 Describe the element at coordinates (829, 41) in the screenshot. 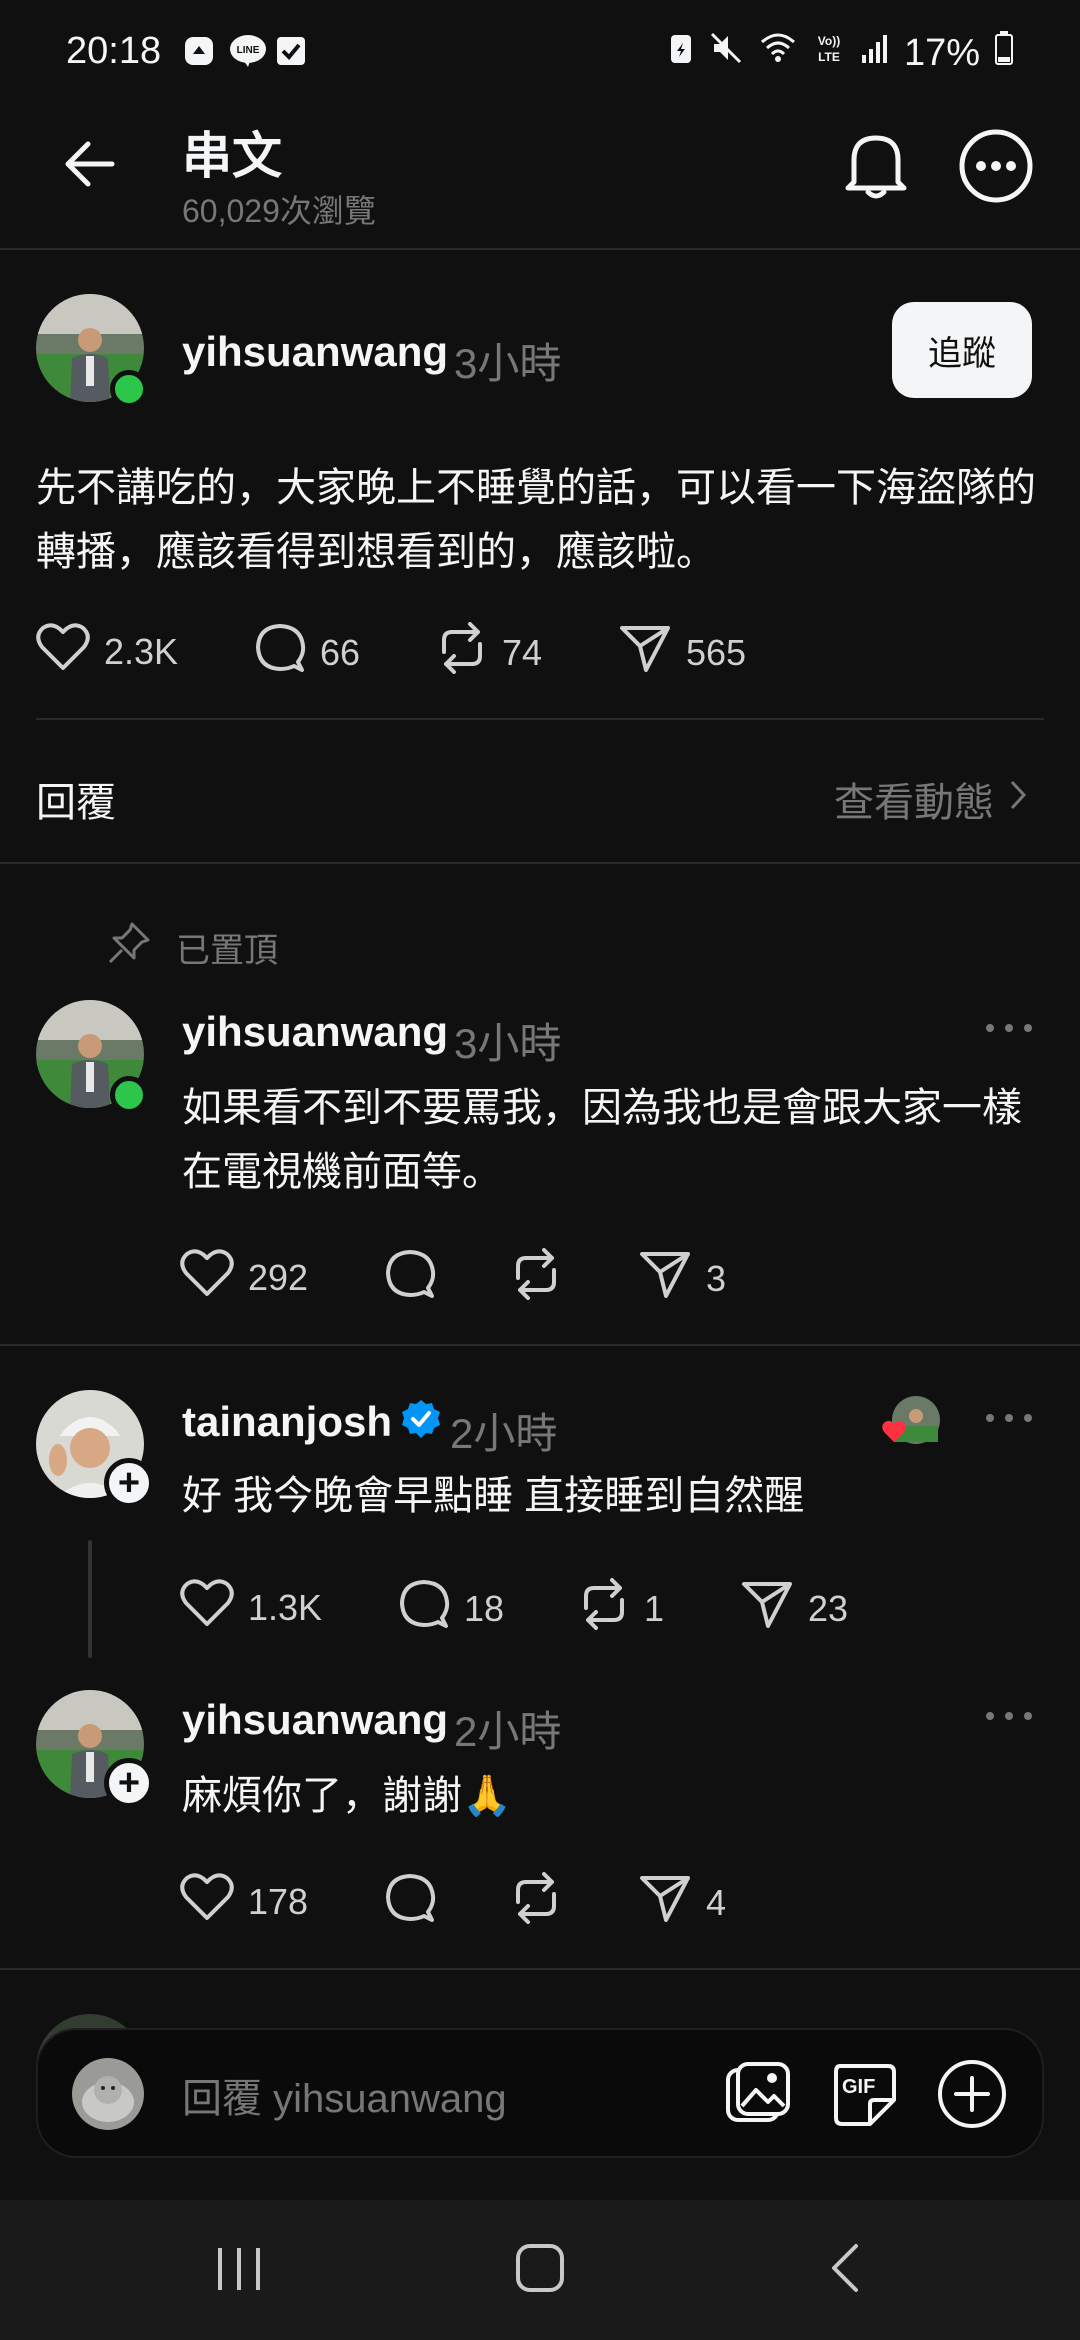

I see `svg-text: Vo))` at that location.